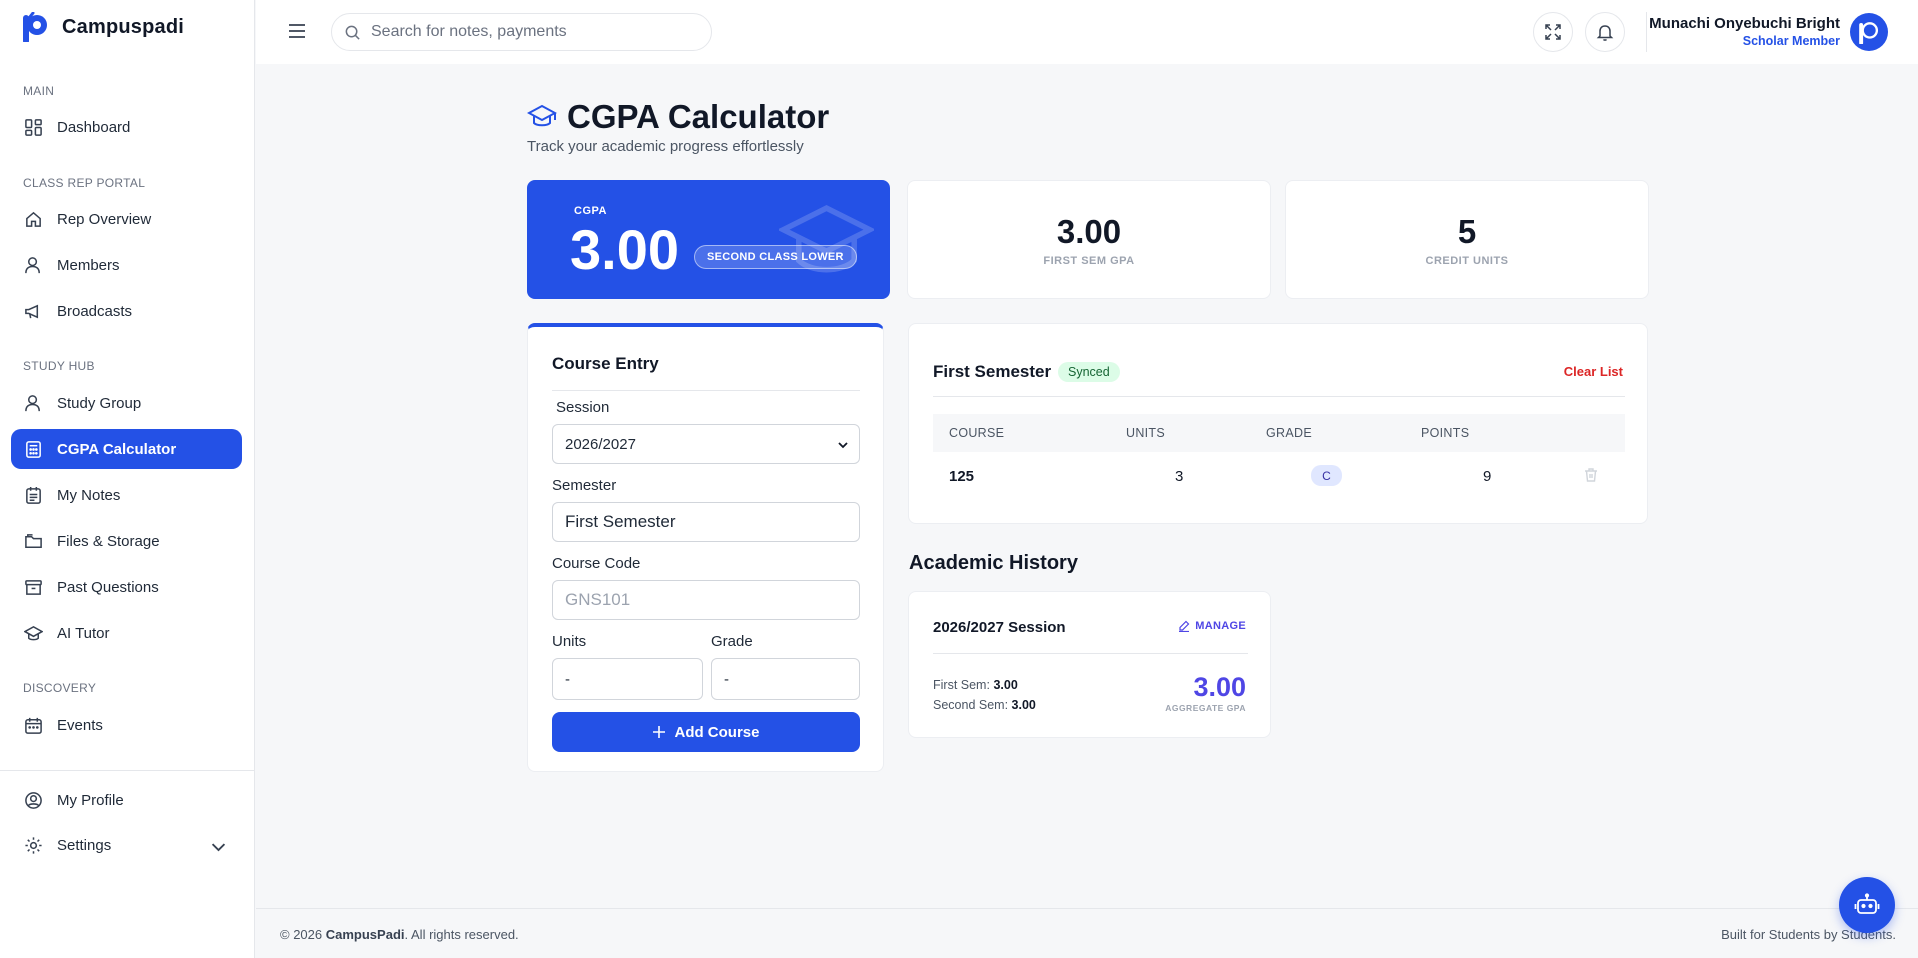 Image resolution: width=1918 pixels, height=958 pixels. Describe the element at coordinates (961, 685) in the screenshot. I see `first-sem-label: First Sem:` at that location.